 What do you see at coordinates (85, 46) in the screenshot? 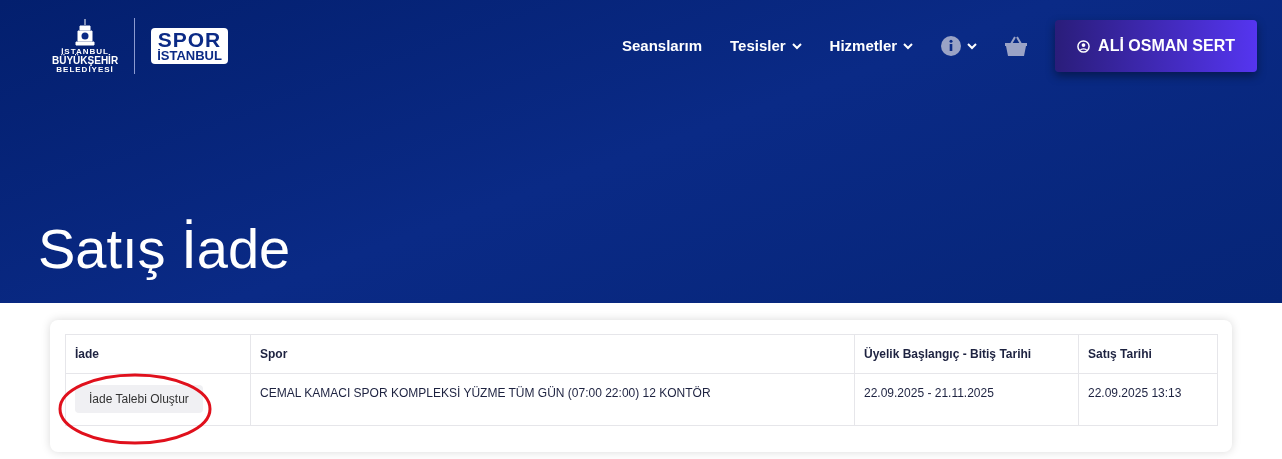
I see `municipality-logo: İSTANBUL BÜYÜKŞEHİR BELEDİYESİ` at bounding box center [85, 46].